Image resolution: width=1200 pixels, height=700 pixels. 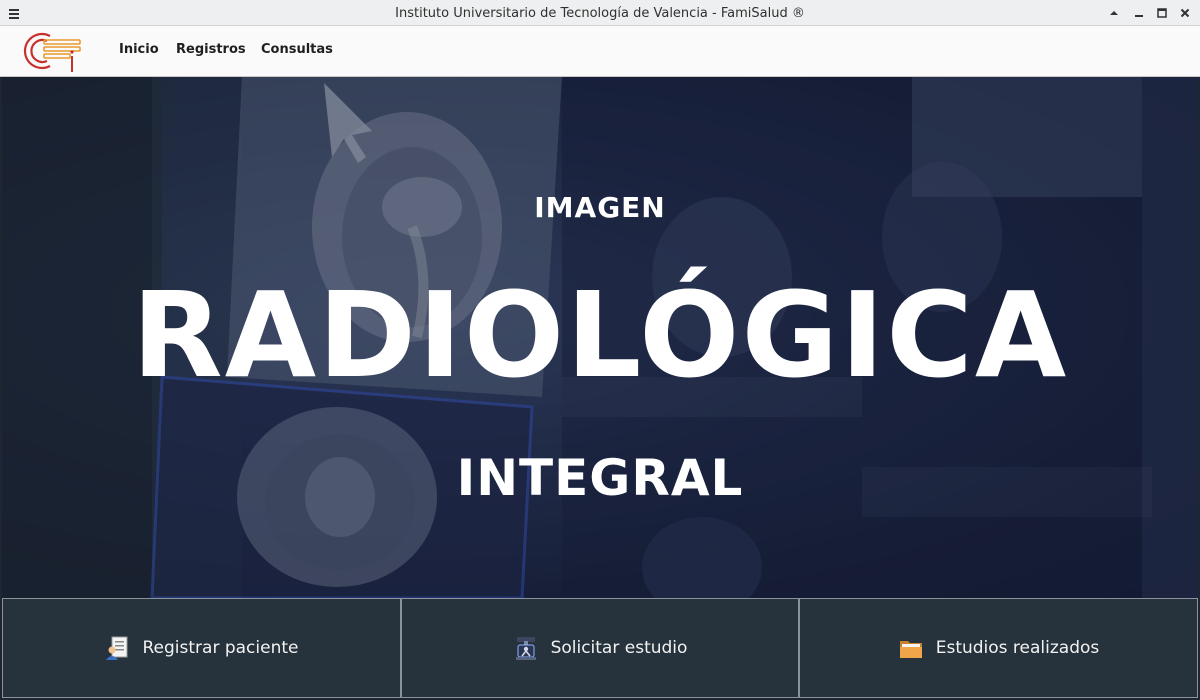 What do you see at coordinates (297, 51) in the screenshot?
I see `menu-consultas: Consultas` at bounding box center [297, 51].